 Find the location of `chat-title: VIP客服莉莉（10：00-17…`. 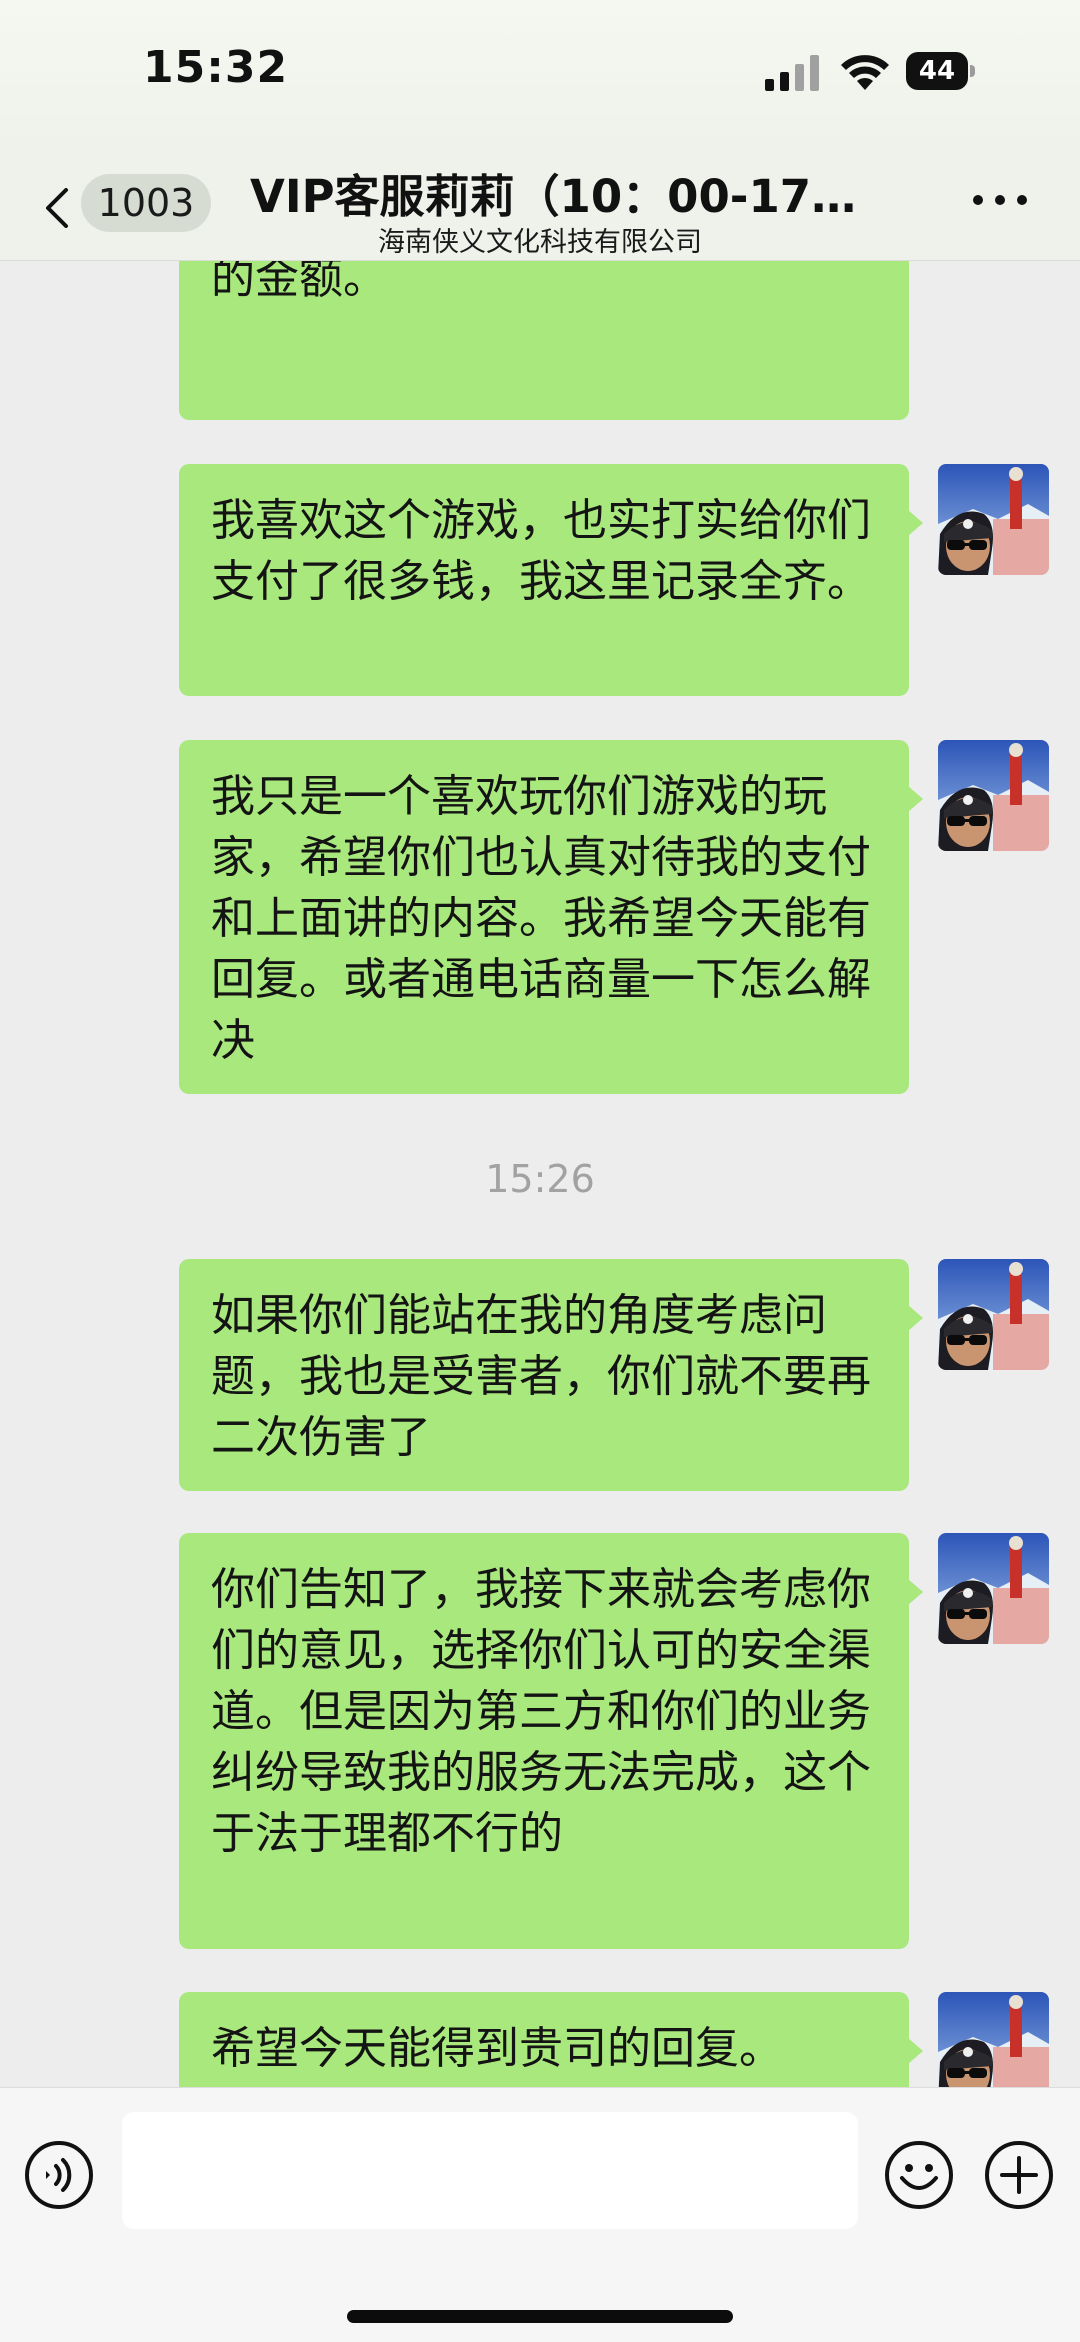

chat-title: VIP客服莉莉（10：00-17… is located at coordinates (553, 196).